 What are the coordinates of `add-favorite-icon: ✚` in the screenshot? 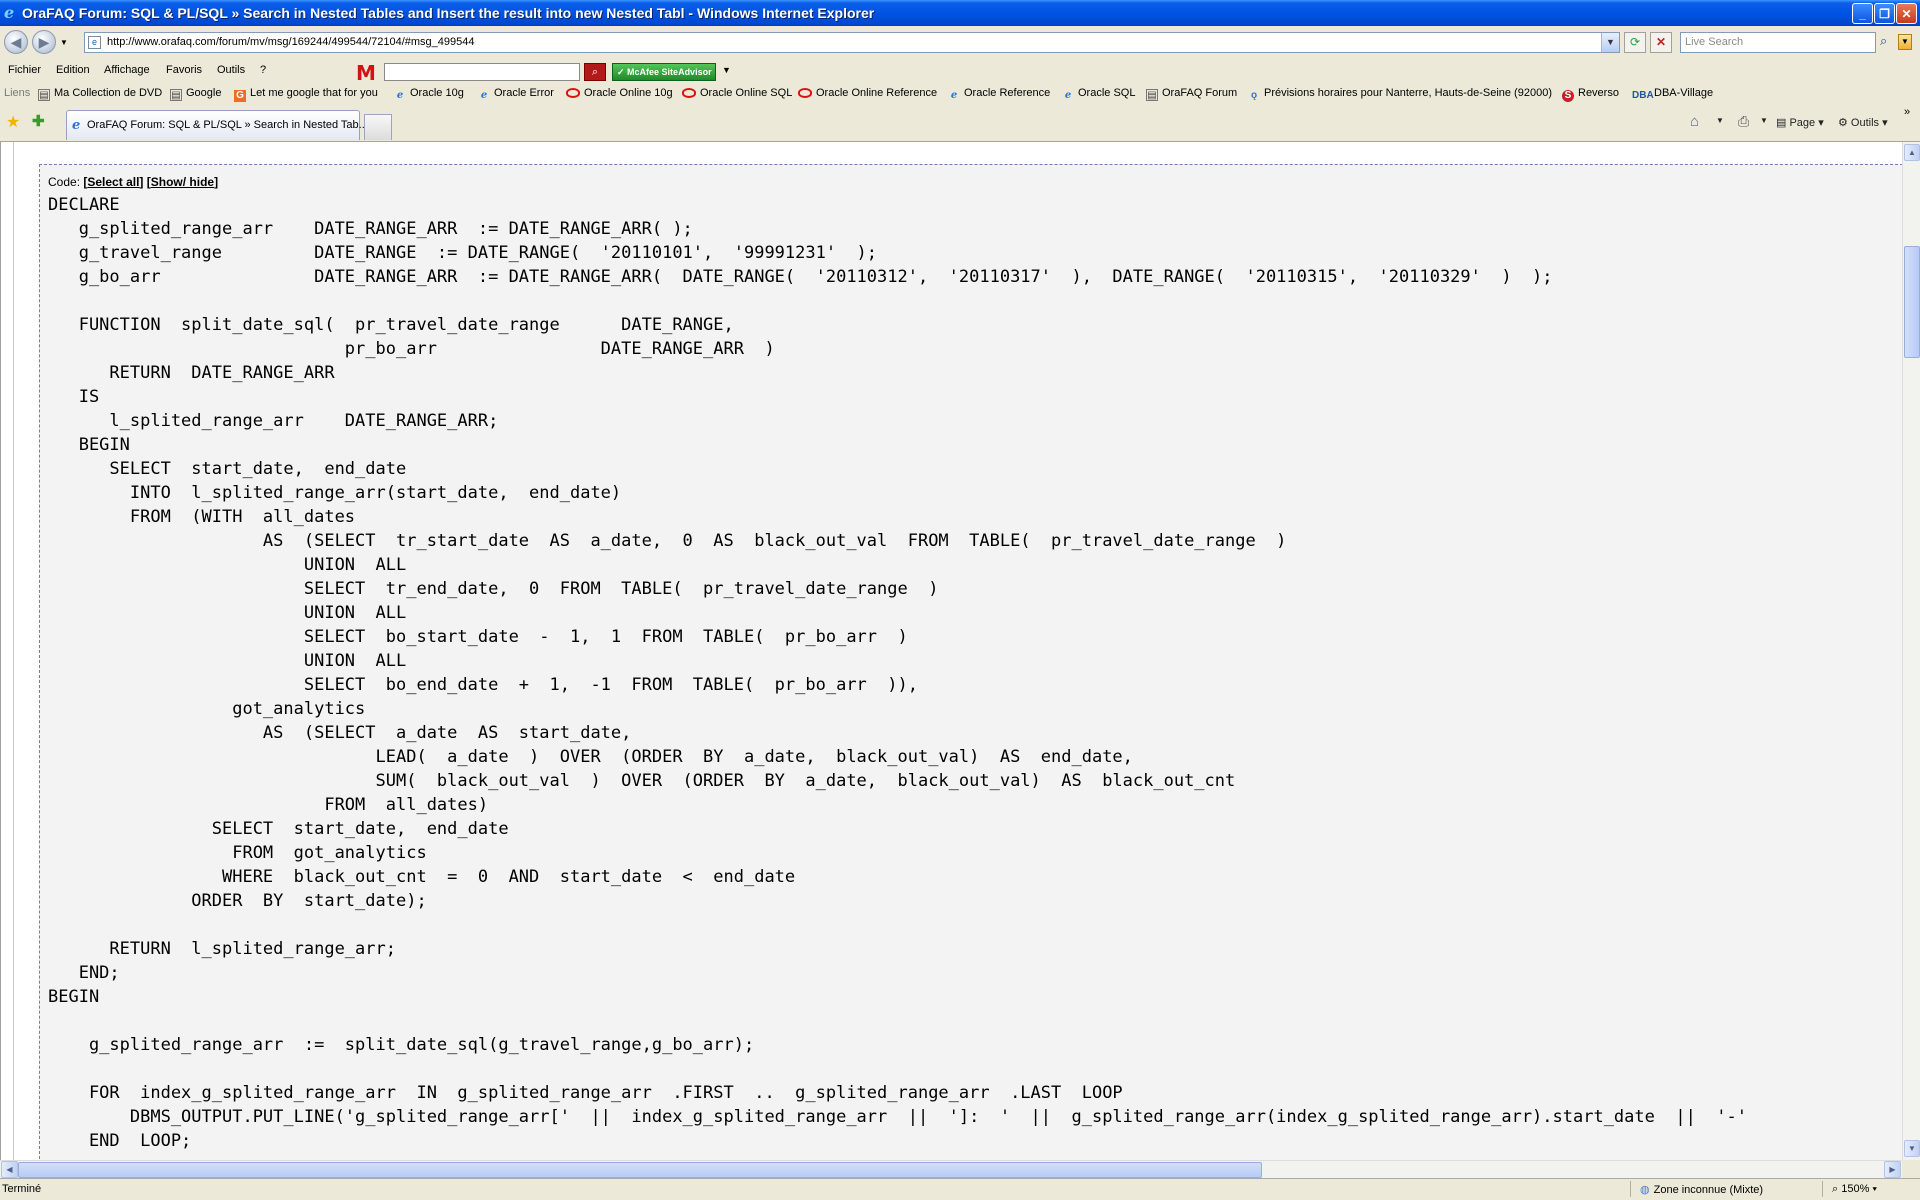 It's located at (38, 121).